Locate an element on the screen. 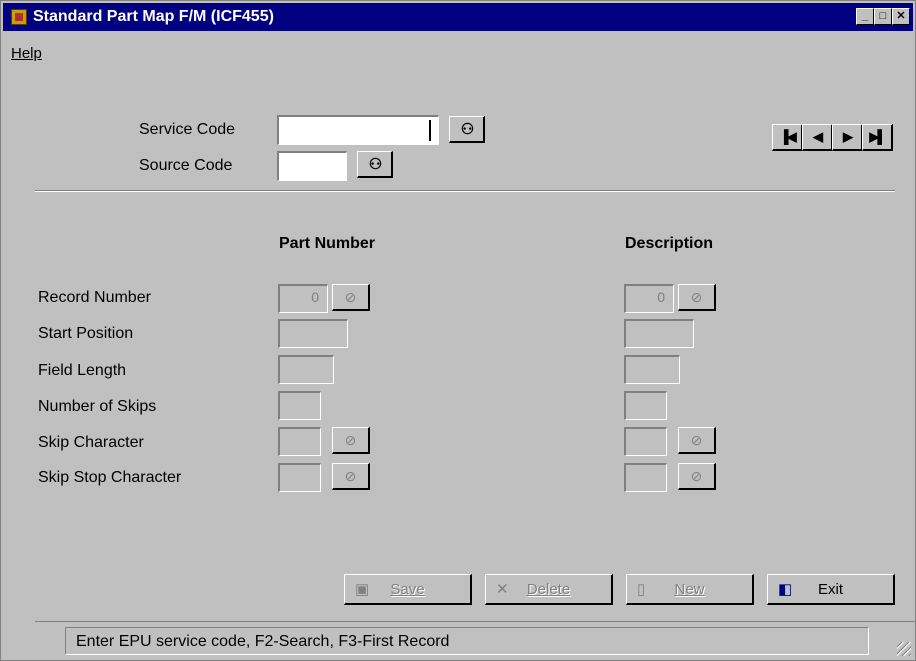  window-title: Standard Part Map F/M (ICF455) is located at coordinates (153, 16).